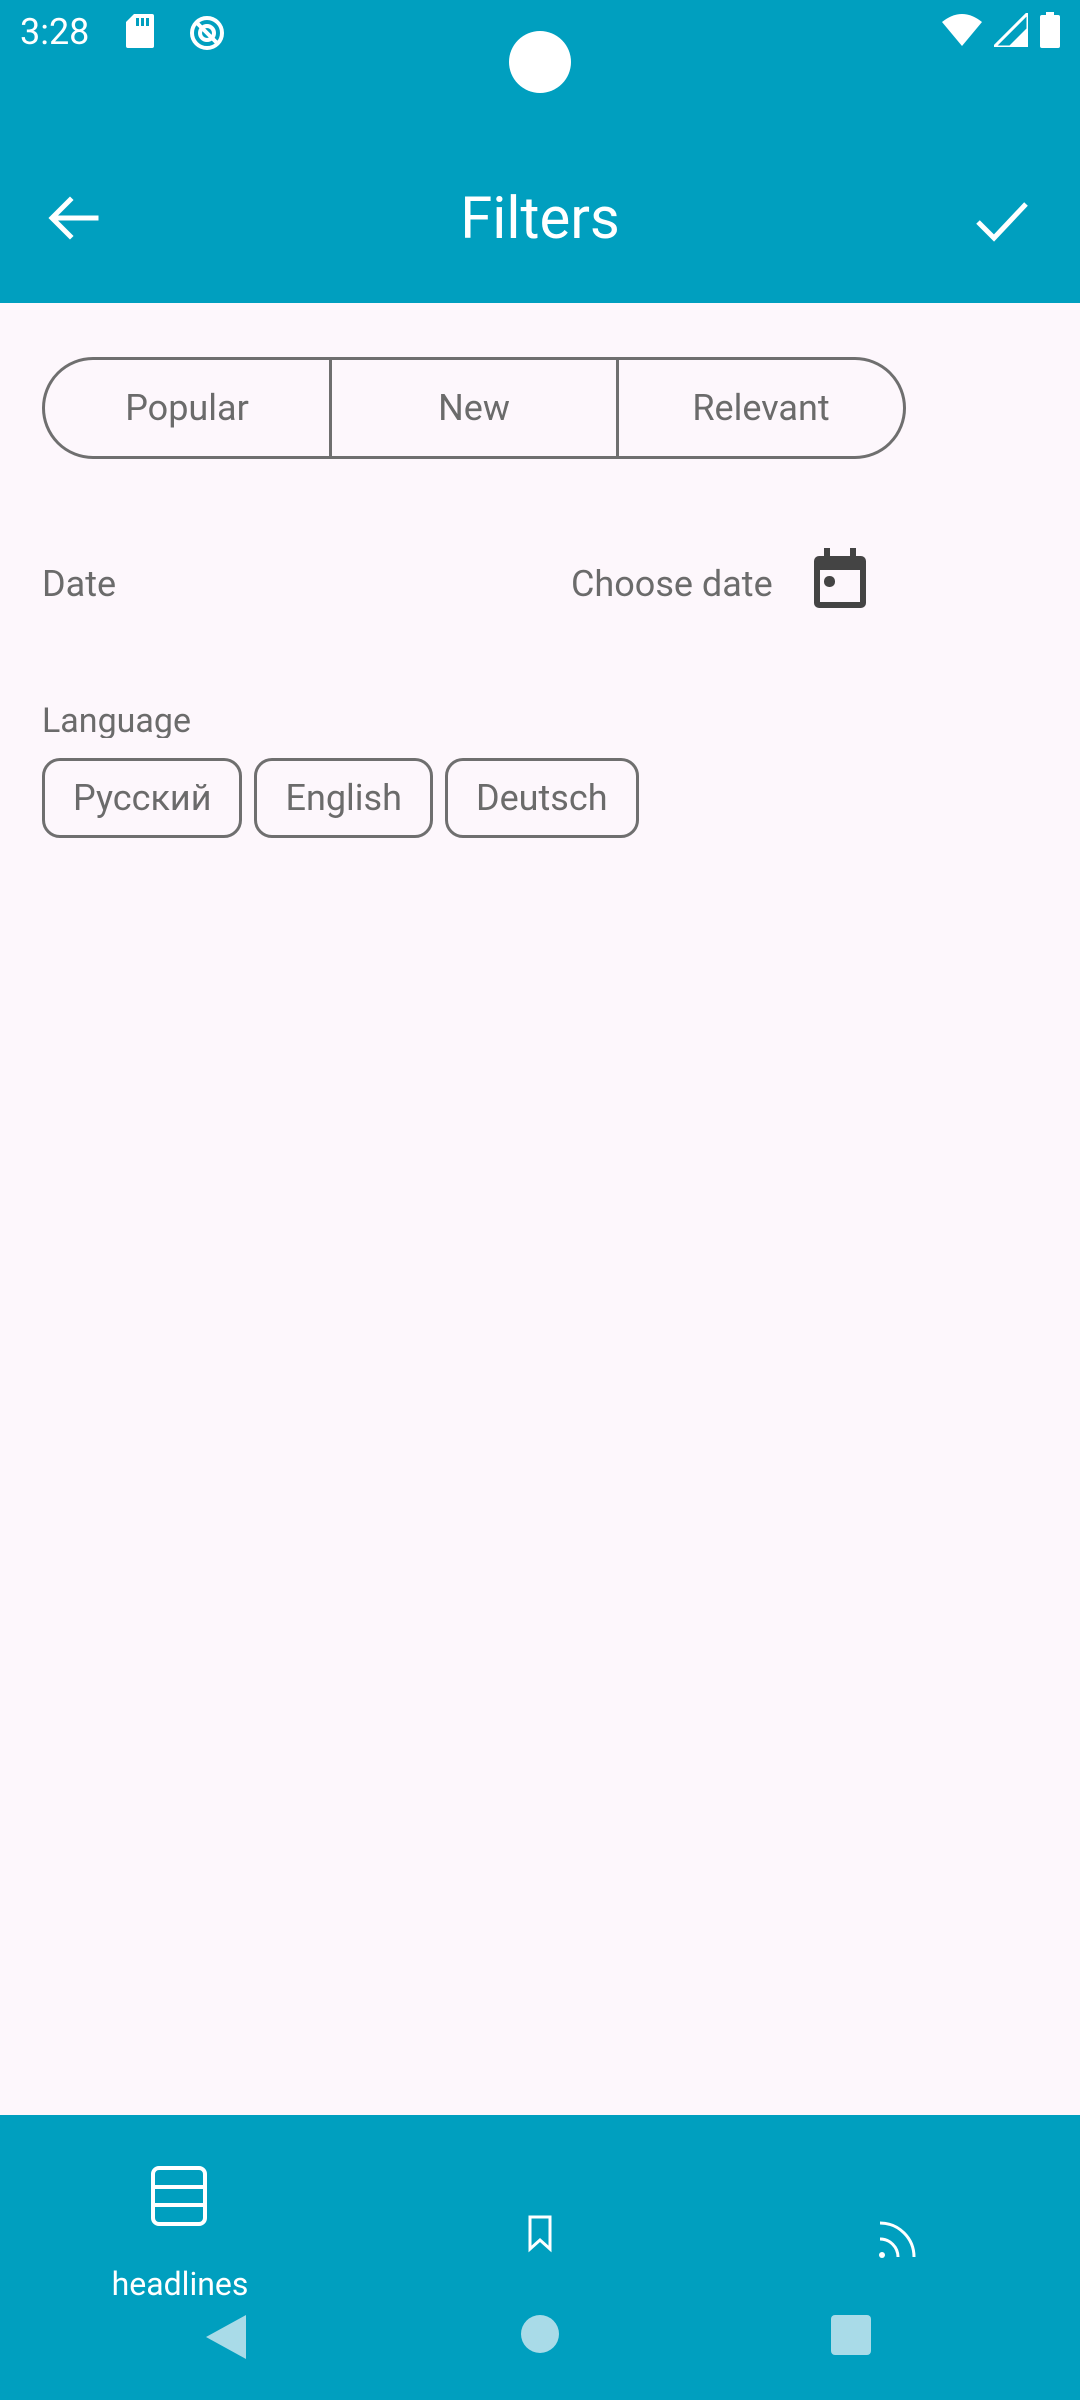 This screenshot has width=1080, height=2400. What do you see at coordinates (79, 584) in the screenshot?
I see `date-label: Date` at bounding box center [79, 584].